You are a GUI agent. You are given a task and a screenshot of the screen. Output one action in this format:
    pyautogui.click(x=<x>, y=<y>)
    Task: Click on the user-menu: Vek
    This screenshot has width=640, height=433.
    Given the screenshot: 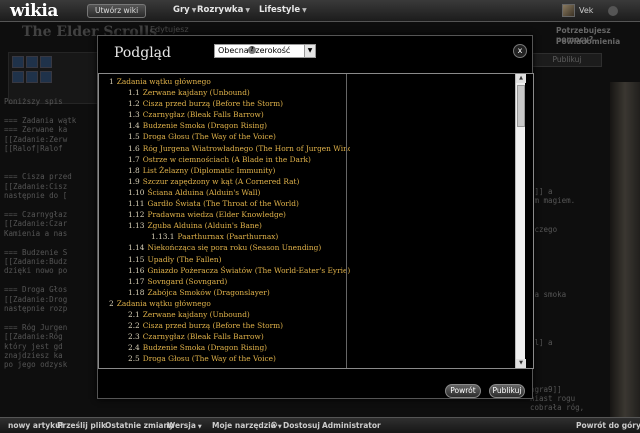 What is the action you would take?
    pyautogui.click(x=586, y=10)
    